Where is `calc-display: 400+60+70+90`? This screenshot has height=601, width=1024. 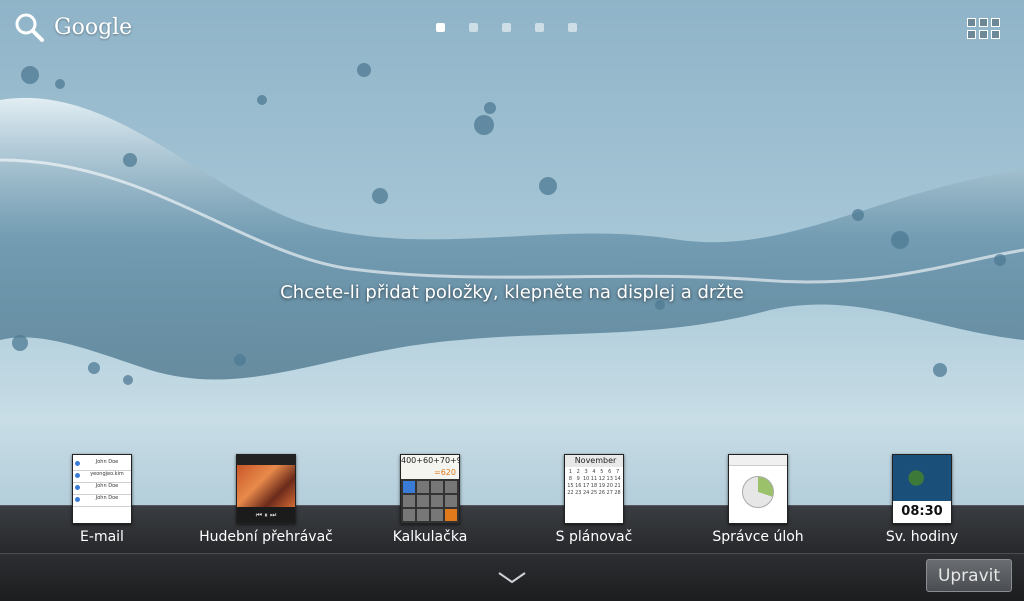
calc-display: 400+60+70+90 is located at coordinates (430, 460).